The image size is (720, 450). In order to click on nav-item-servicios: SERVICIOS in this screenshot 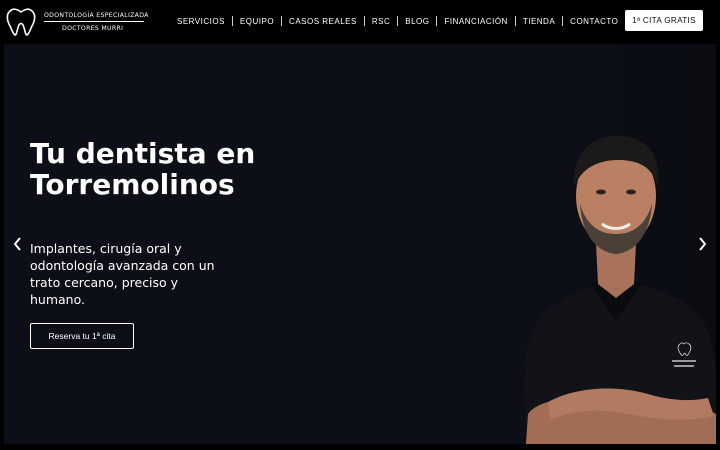, I will do `click(201, 21)`.